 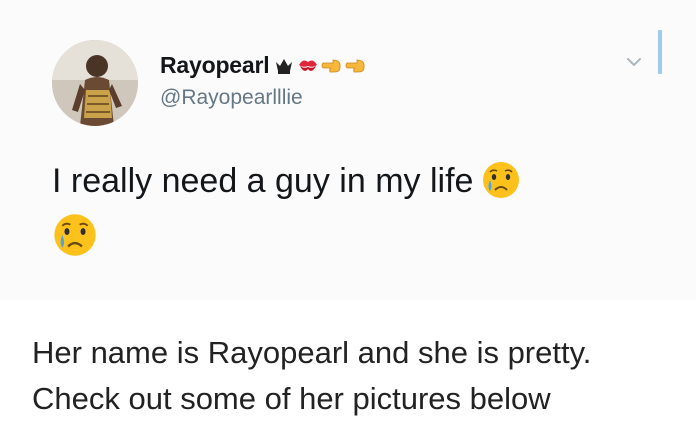 What do you see at coordinates (660, 52) in the screenshot?
I see `scroll-indicator` at bounding box center [660, 52].